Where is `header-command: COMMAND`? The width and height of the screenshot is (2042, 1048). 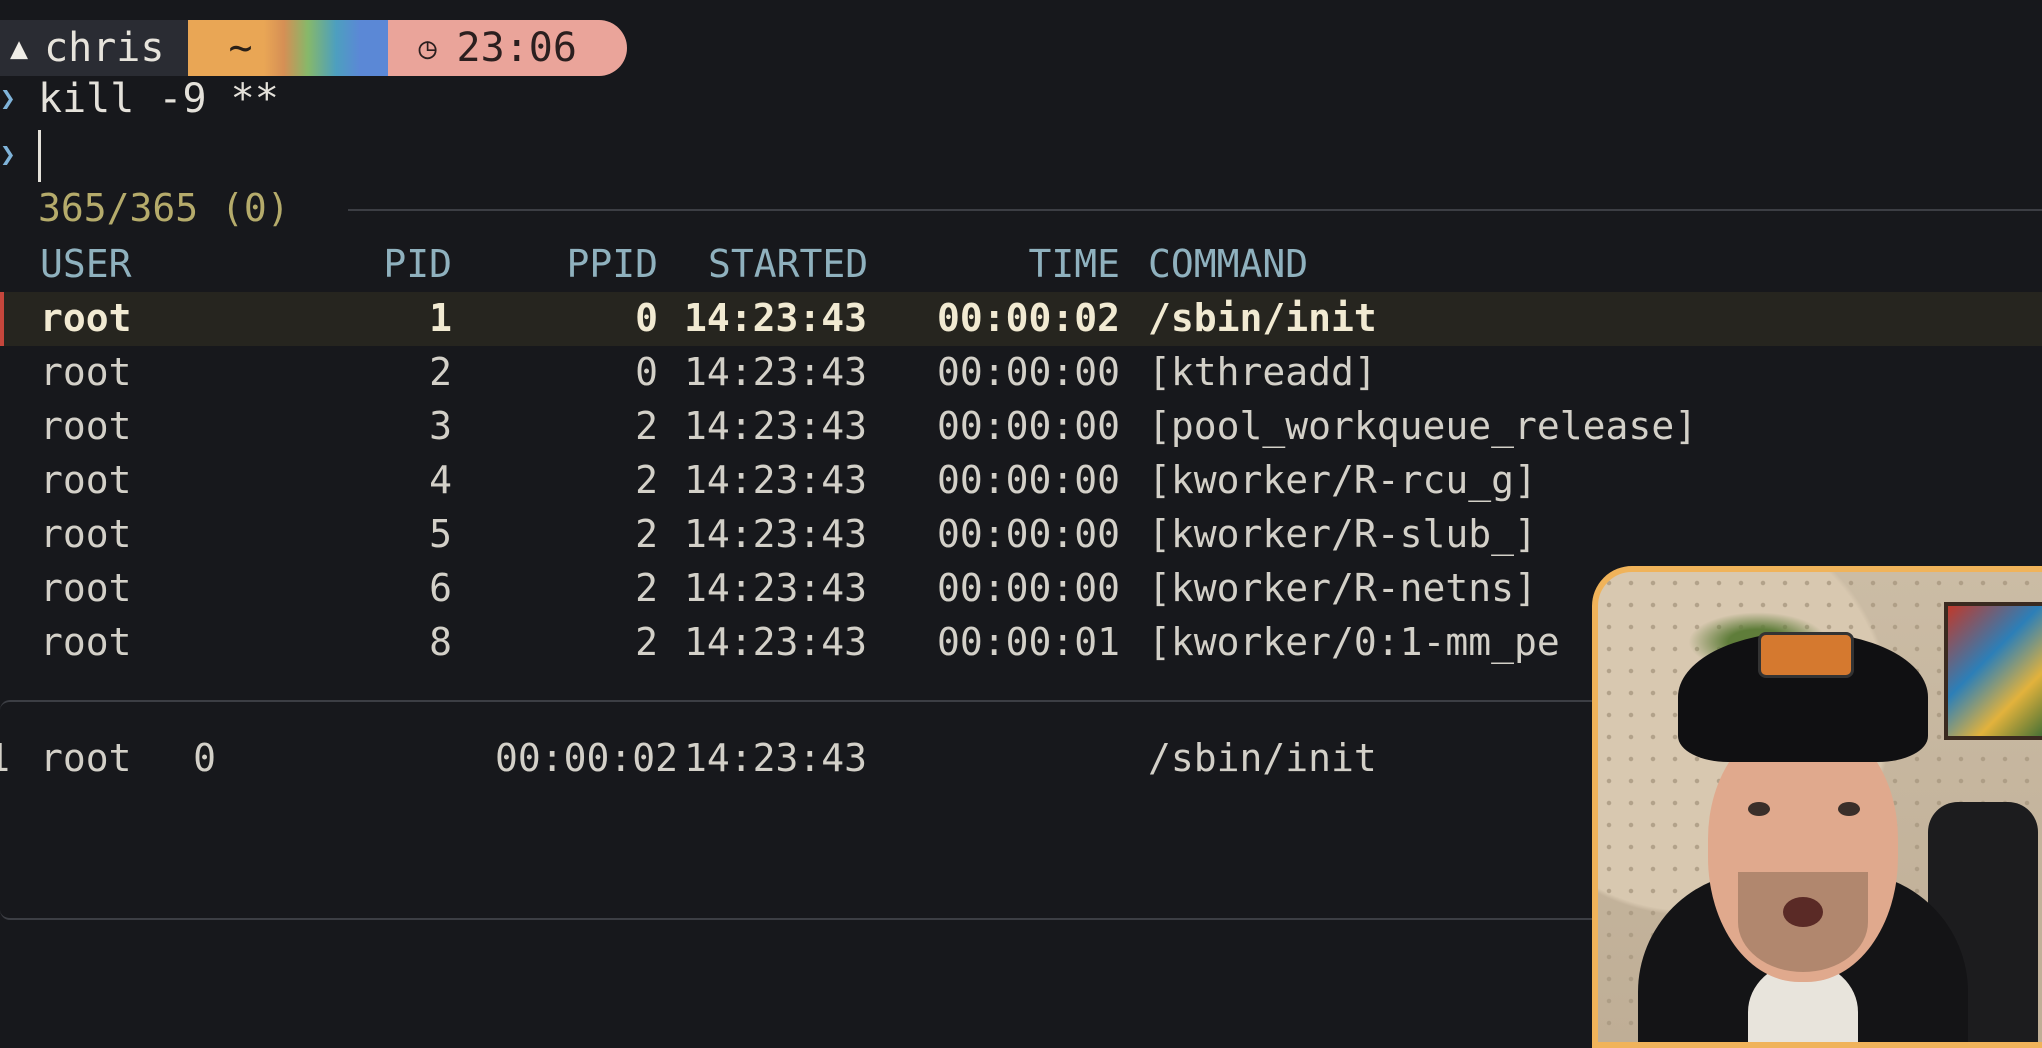 header-command: COMMAND is located at coordinates (1228, 264).